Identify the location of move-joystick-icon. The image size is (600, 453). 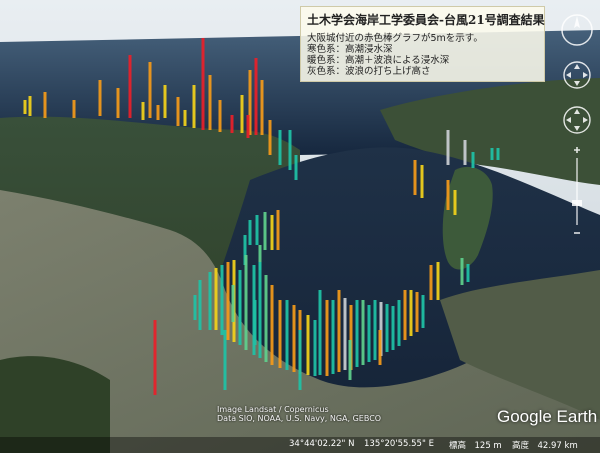
(577, 120).